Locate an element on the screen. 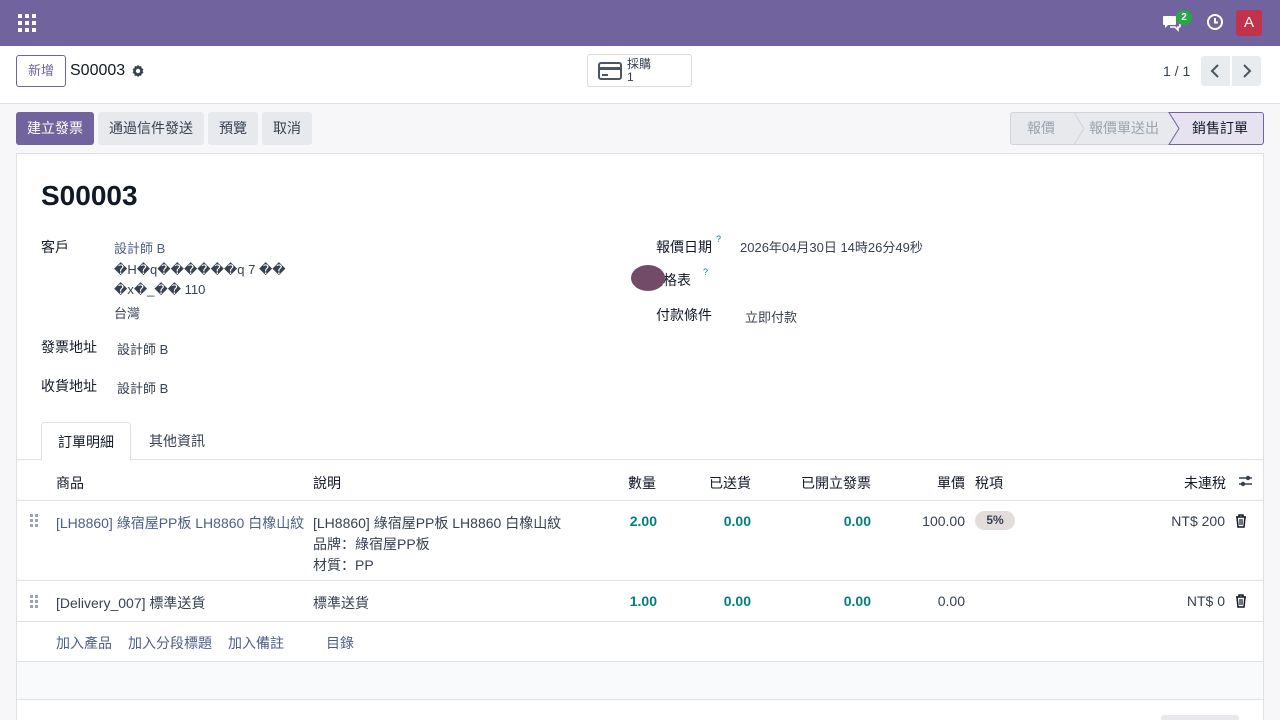 This screenshot has width=1280, height=720. smart-button-count: 1 is located at coordinates (630, 77).